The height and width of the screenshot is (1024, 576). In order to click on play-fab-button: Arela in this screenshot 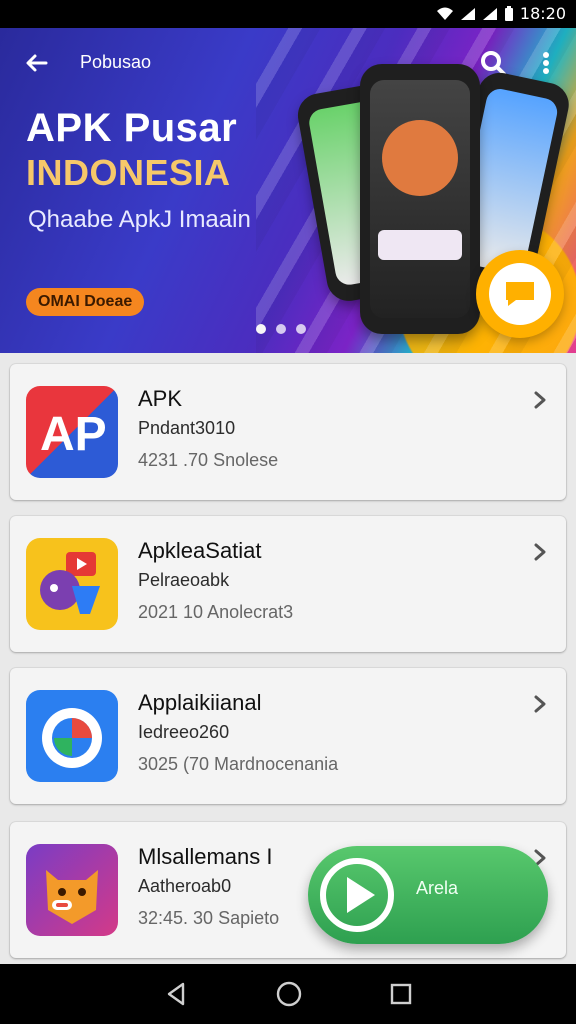, I will do `click(428, 895)`.